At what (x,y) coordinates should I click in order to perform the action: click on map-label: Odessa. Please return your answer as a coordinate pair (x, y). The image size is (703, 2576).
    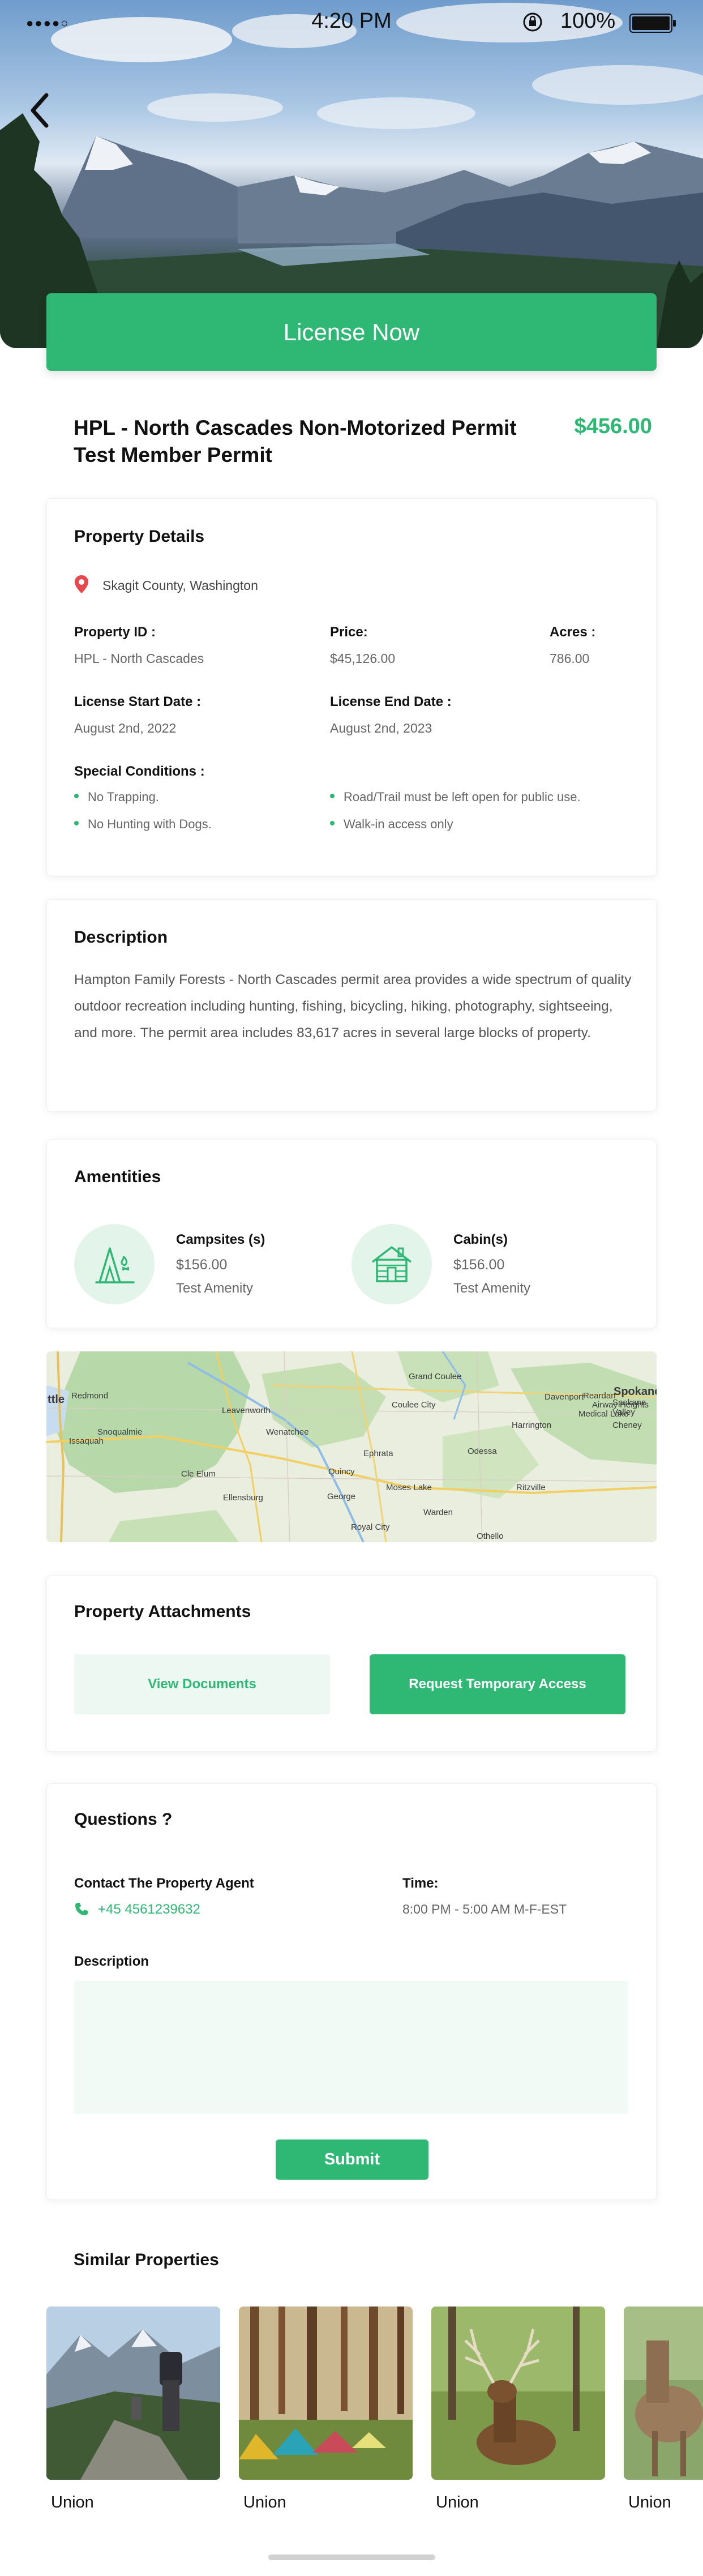
    Looking at the image, I should click on (482, 1451).